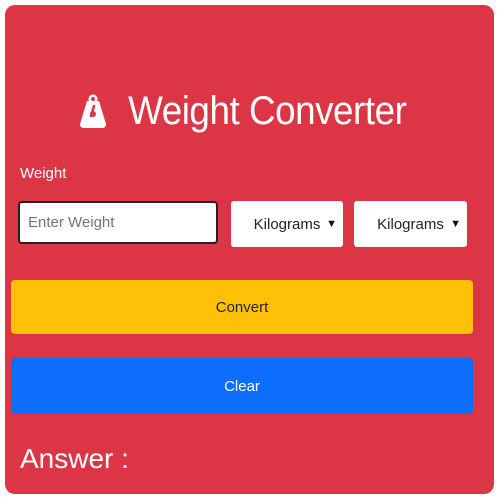 This screenshot has width=500, height=500. Describe the element at coordinates (242, 386) in the screenshot. I see `clear-button: Clear` at that location.